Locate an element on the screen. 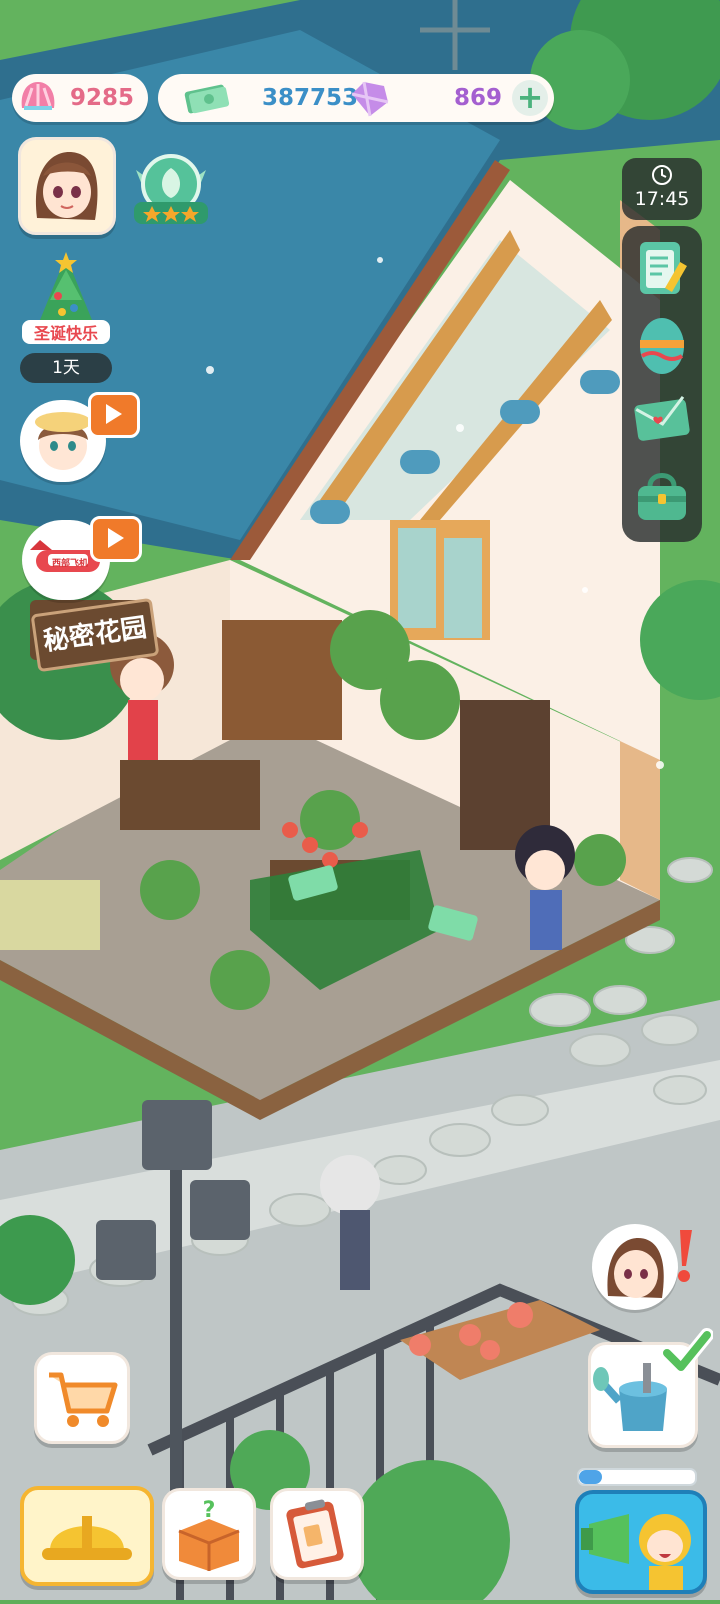 This screenshot has width=720, height=1604. easter-egg-button is located at coordinates (662, 344).